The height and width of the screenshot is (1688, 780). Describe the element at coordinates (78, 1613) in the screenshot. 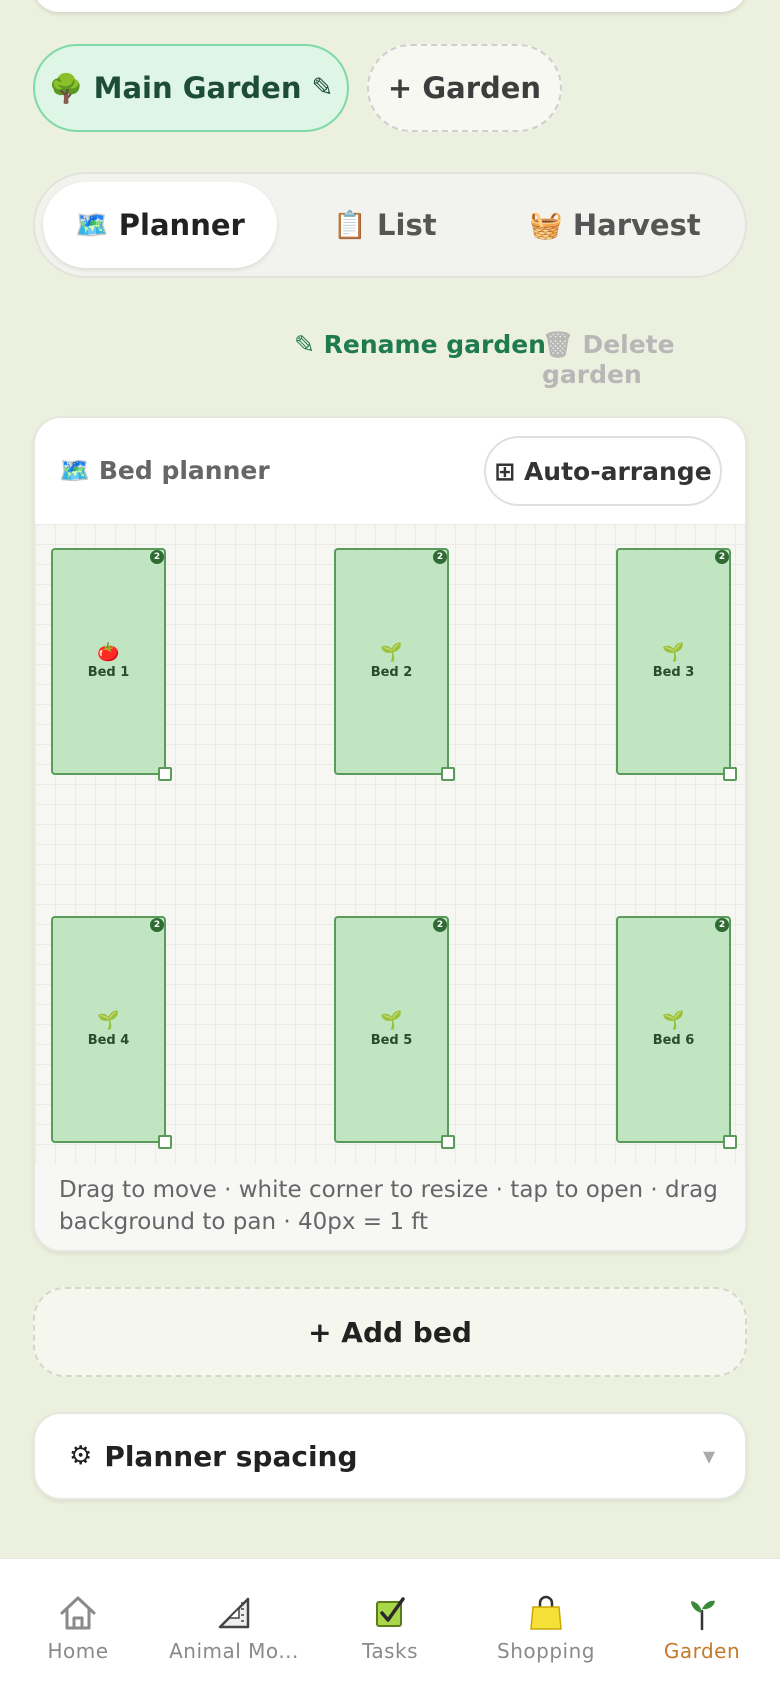

I see `home-icon` at that location.